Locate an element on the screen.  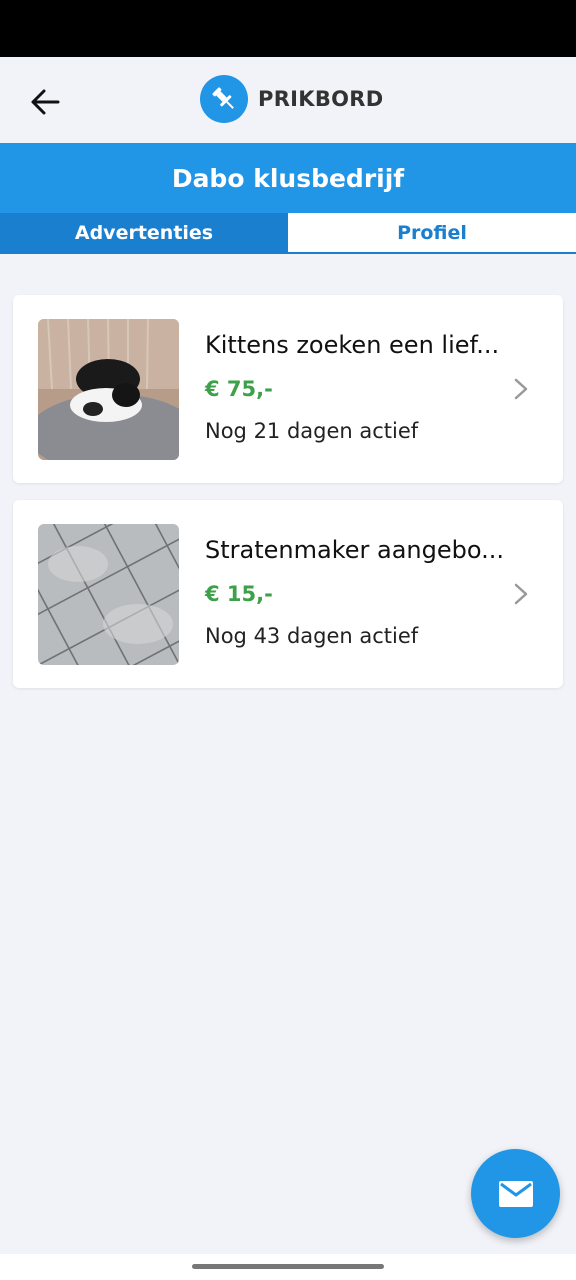
home-gesture-handle is located at coordinates (288, 1266).